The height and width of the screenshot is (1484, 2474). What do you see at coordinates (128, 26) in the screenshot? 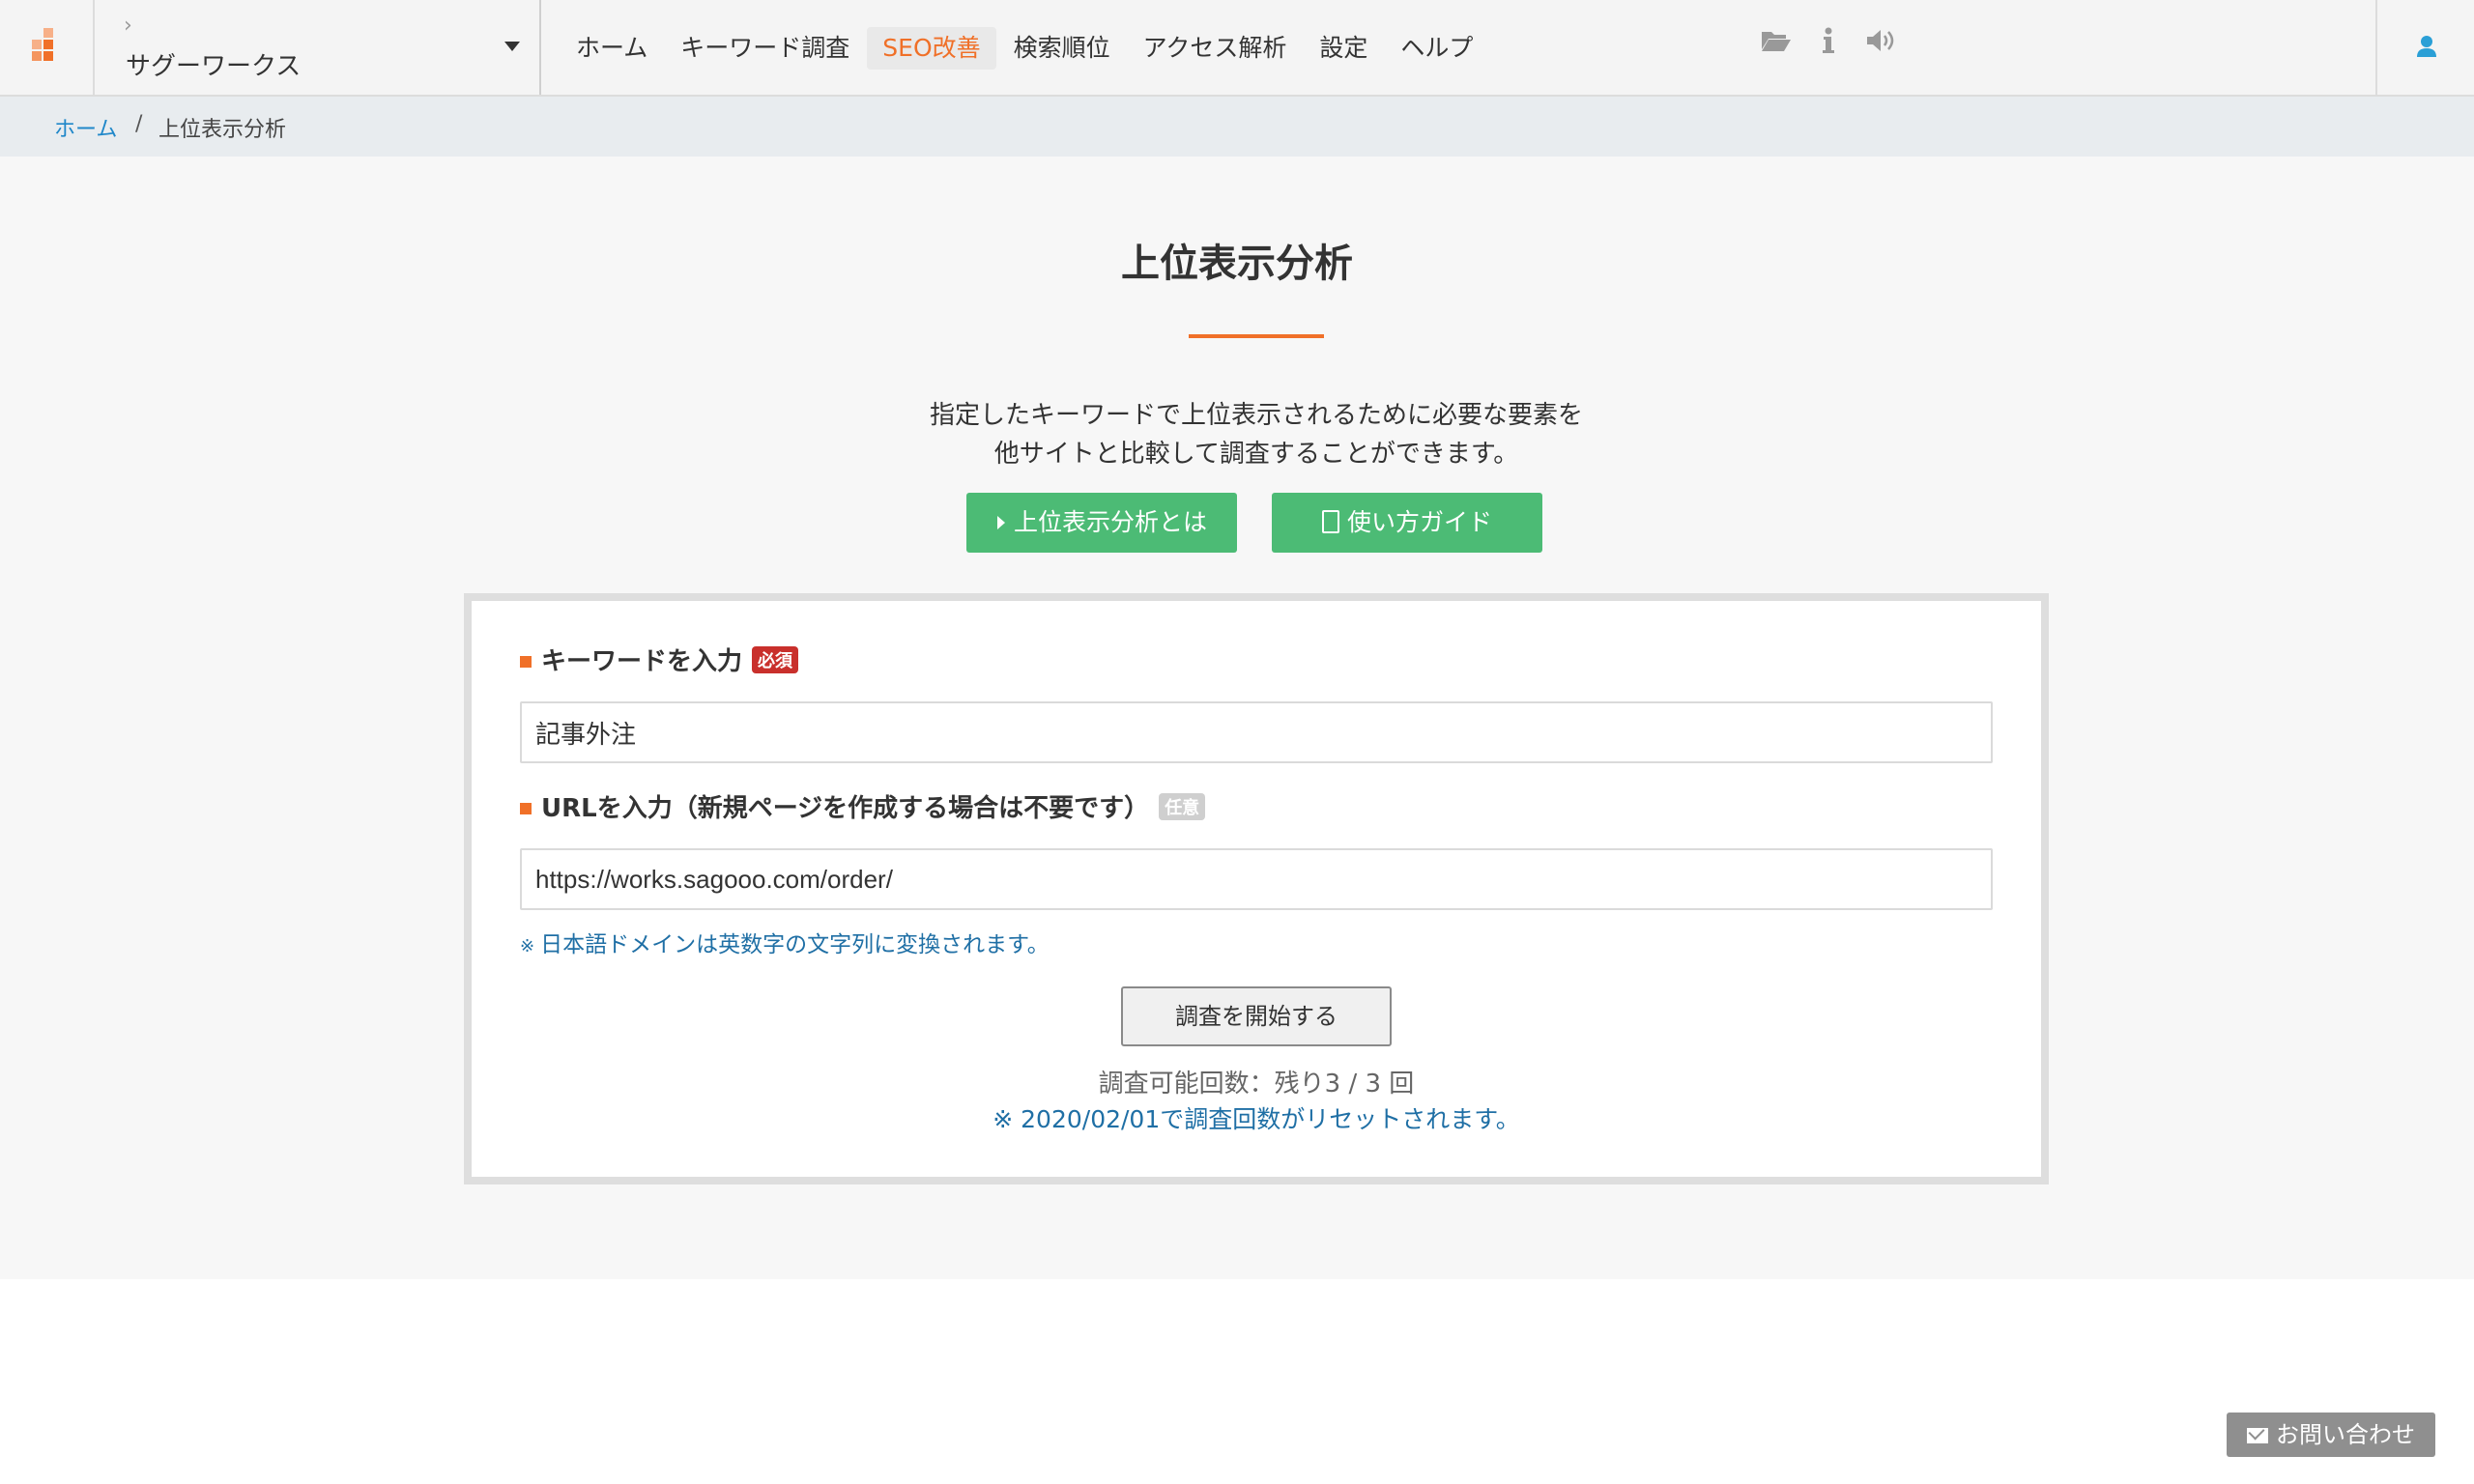
I see `chevron-right-icon: ›` at bounding box center [128, 26].